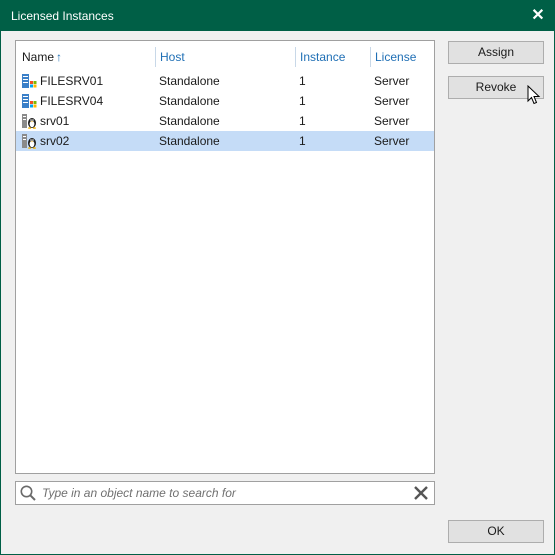 Image resolution: width=555 pixels, height=555 pixels. Describe the element at coordinates (496, 52) in the screenshot. I see `assign-button: Assign` at that location.